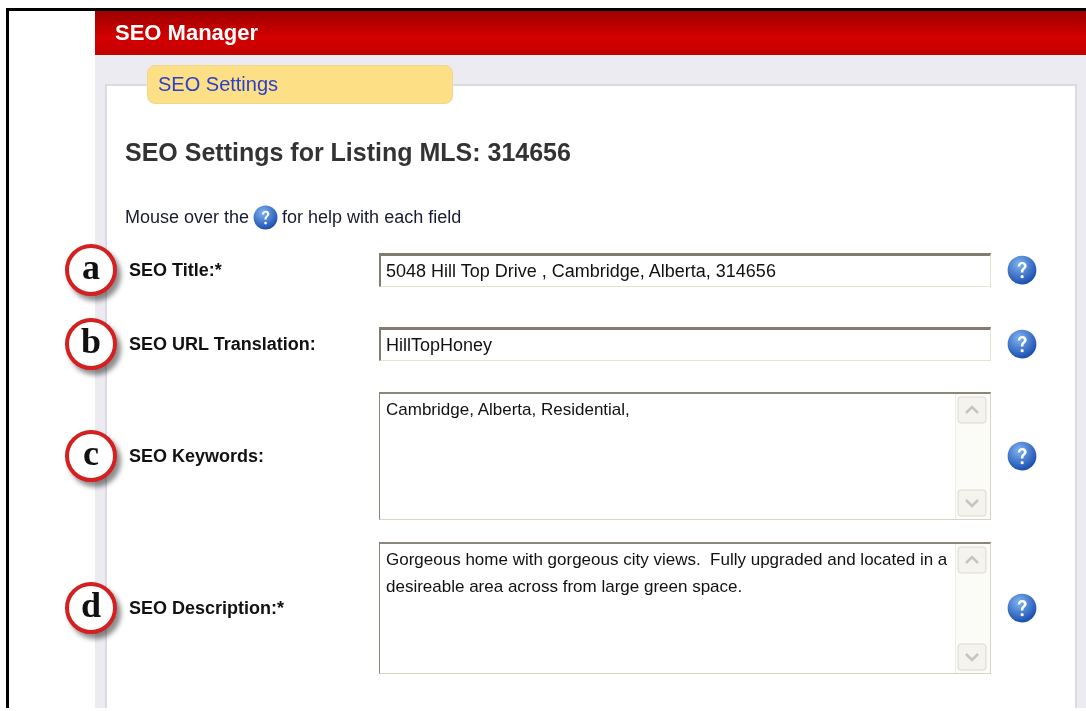  I want to click on text-area: Cambridge, Alberta, Residential,, so click(685, 456).